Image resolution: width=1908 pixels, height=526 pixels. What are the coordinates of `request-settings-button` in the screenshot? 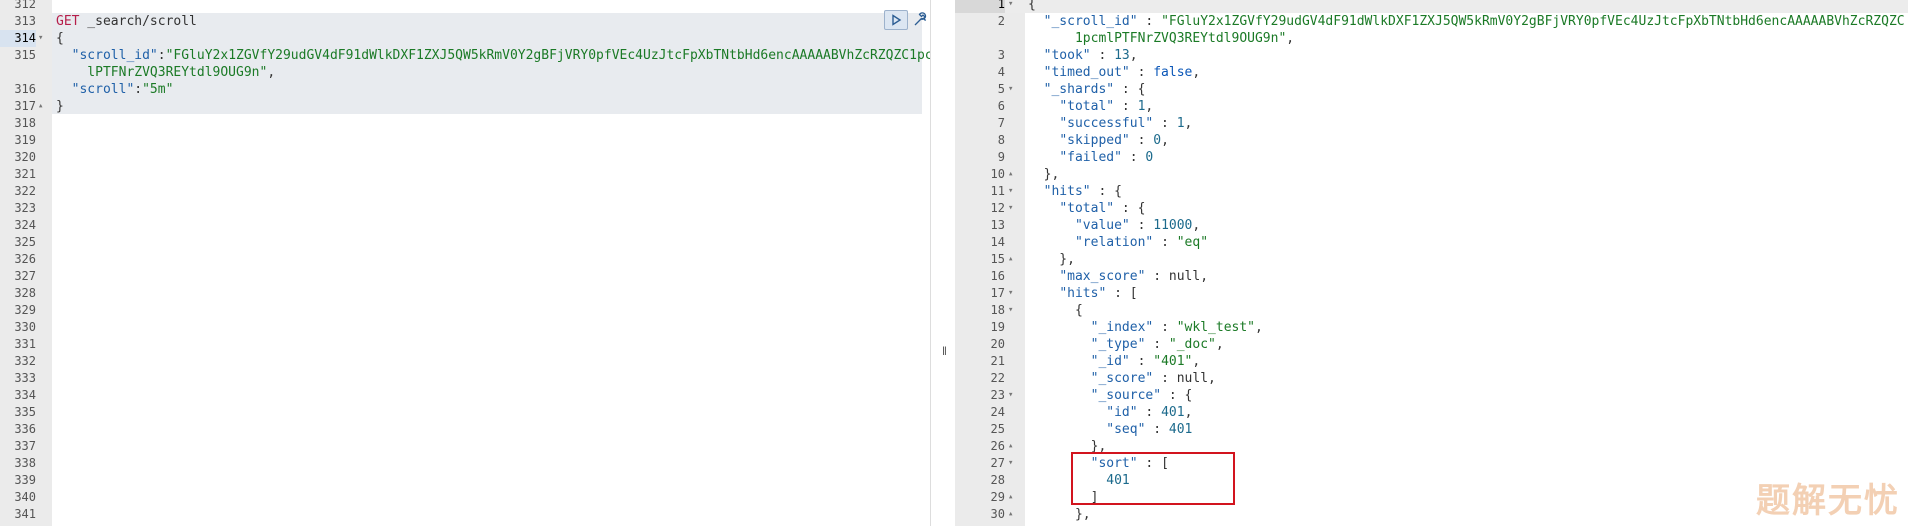 It's located at (920, 20).